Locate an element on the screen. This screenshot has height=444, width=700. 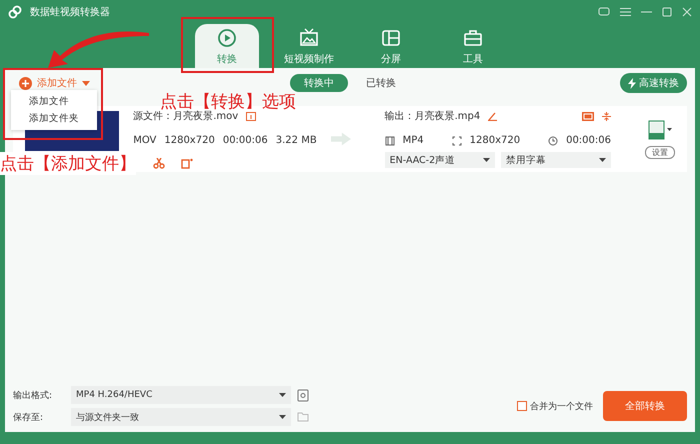
pencil-icon is located at coordinates (493, 116).